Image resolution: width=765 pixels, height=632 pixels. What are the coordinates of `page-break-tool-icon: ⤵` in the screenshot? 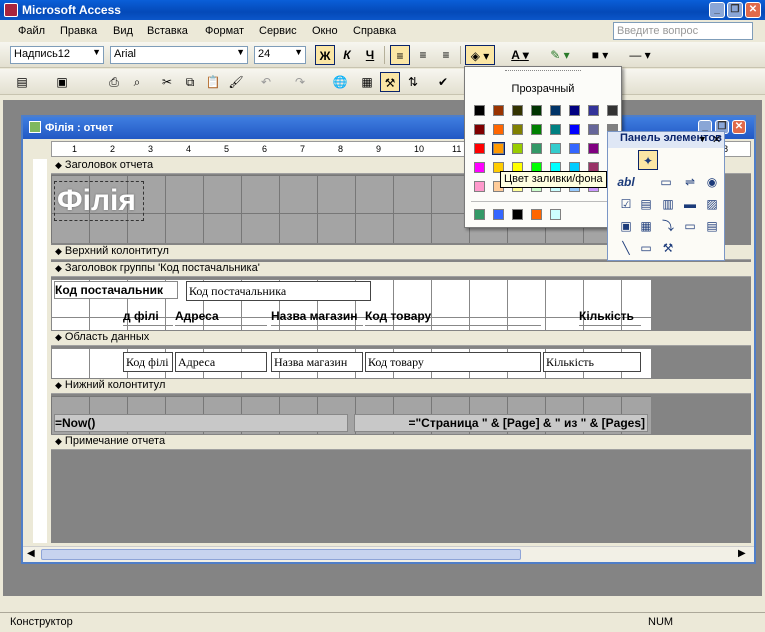 It's located at (668, 226).